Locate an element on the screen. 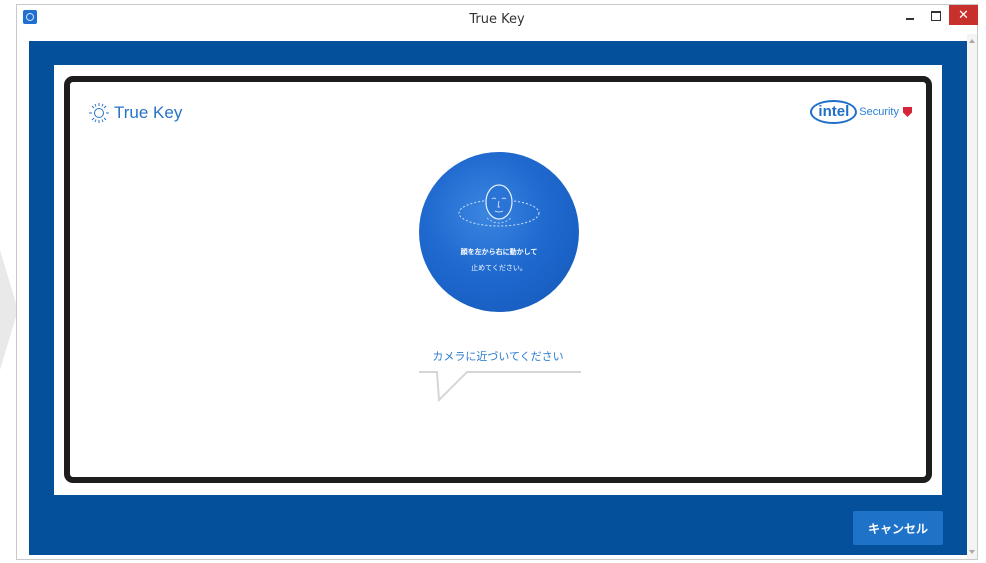  scroll-up-icon is located at coordinates (972, 41).